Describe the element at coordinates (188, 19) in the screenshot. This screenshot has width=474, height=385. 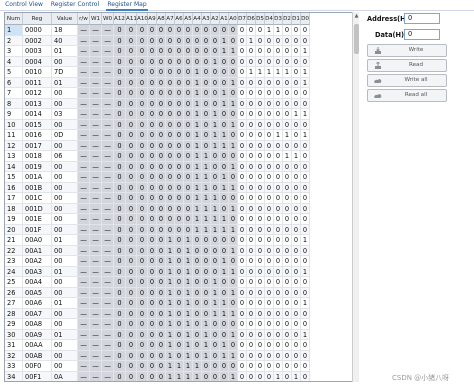
I see `column-header-a5: A5` at that location.